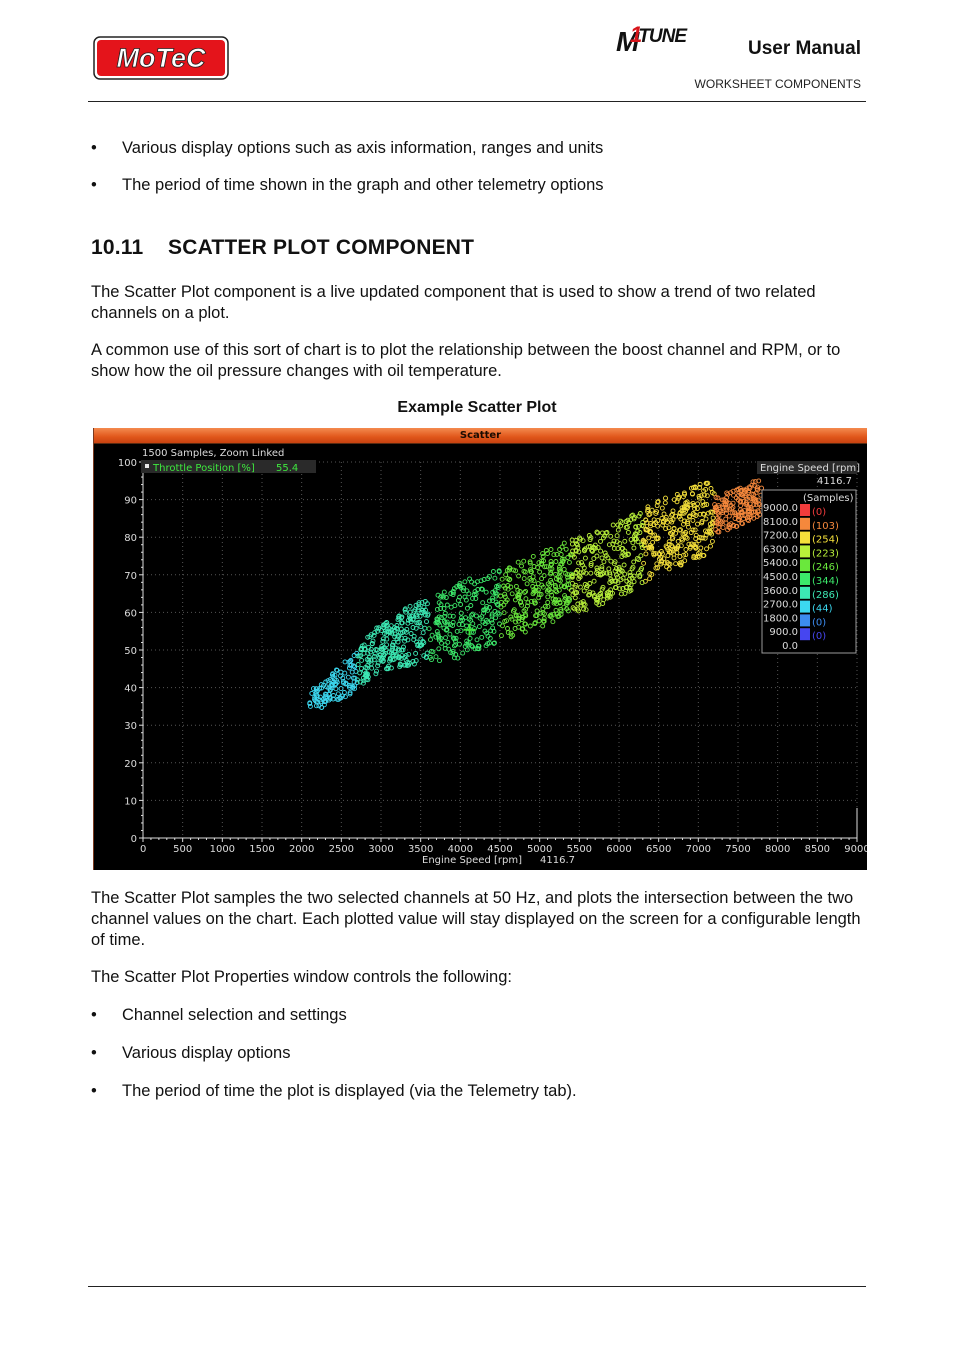 The width and height of the screenshot is (954, 1350). Describe the element at coordinates (477, 101) in the screenshot. I see `header-divider` at that location.